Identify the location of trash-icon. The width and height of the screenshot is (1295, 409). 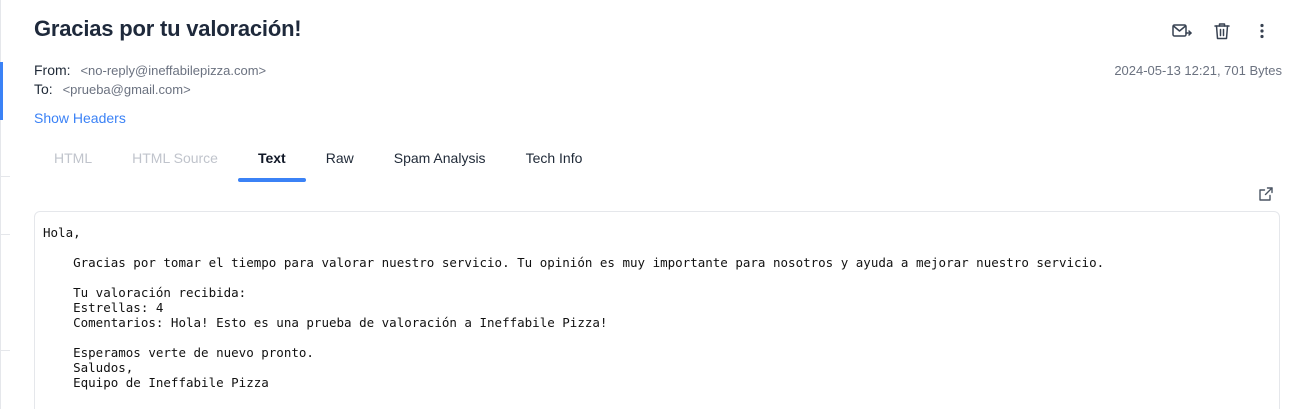
(1222, 31).